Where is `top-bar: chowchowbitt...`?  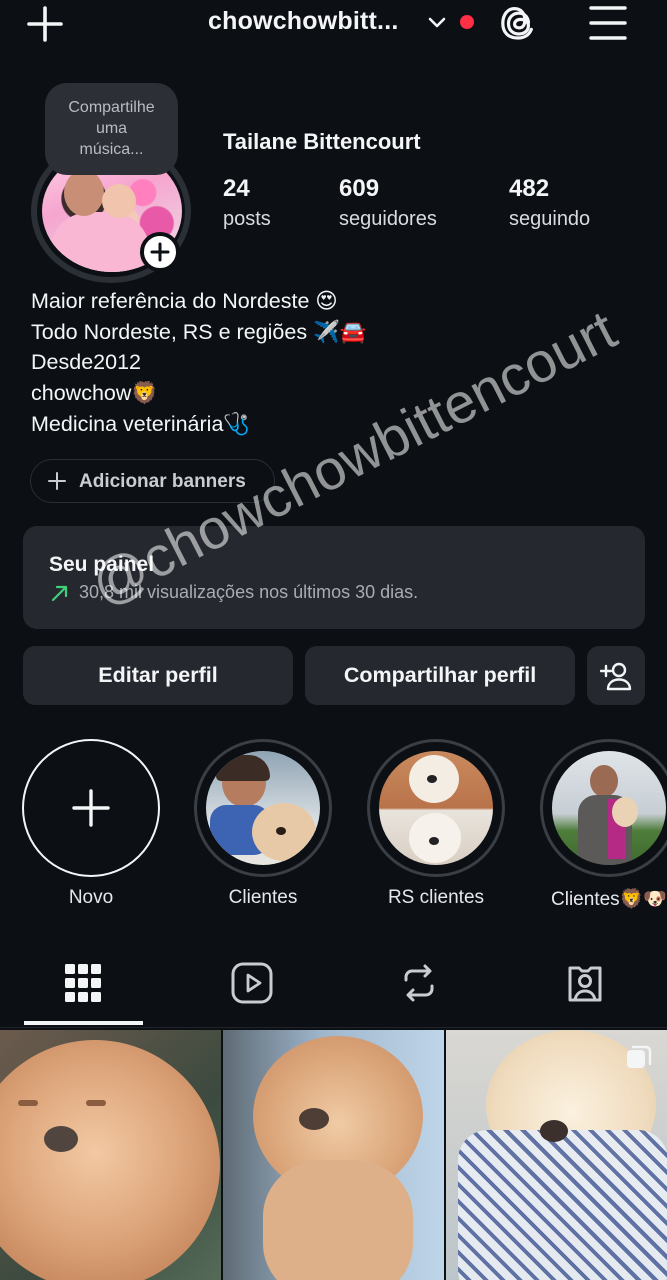
top-bar: chowchowbitt... is located at coordinates (333, 23).